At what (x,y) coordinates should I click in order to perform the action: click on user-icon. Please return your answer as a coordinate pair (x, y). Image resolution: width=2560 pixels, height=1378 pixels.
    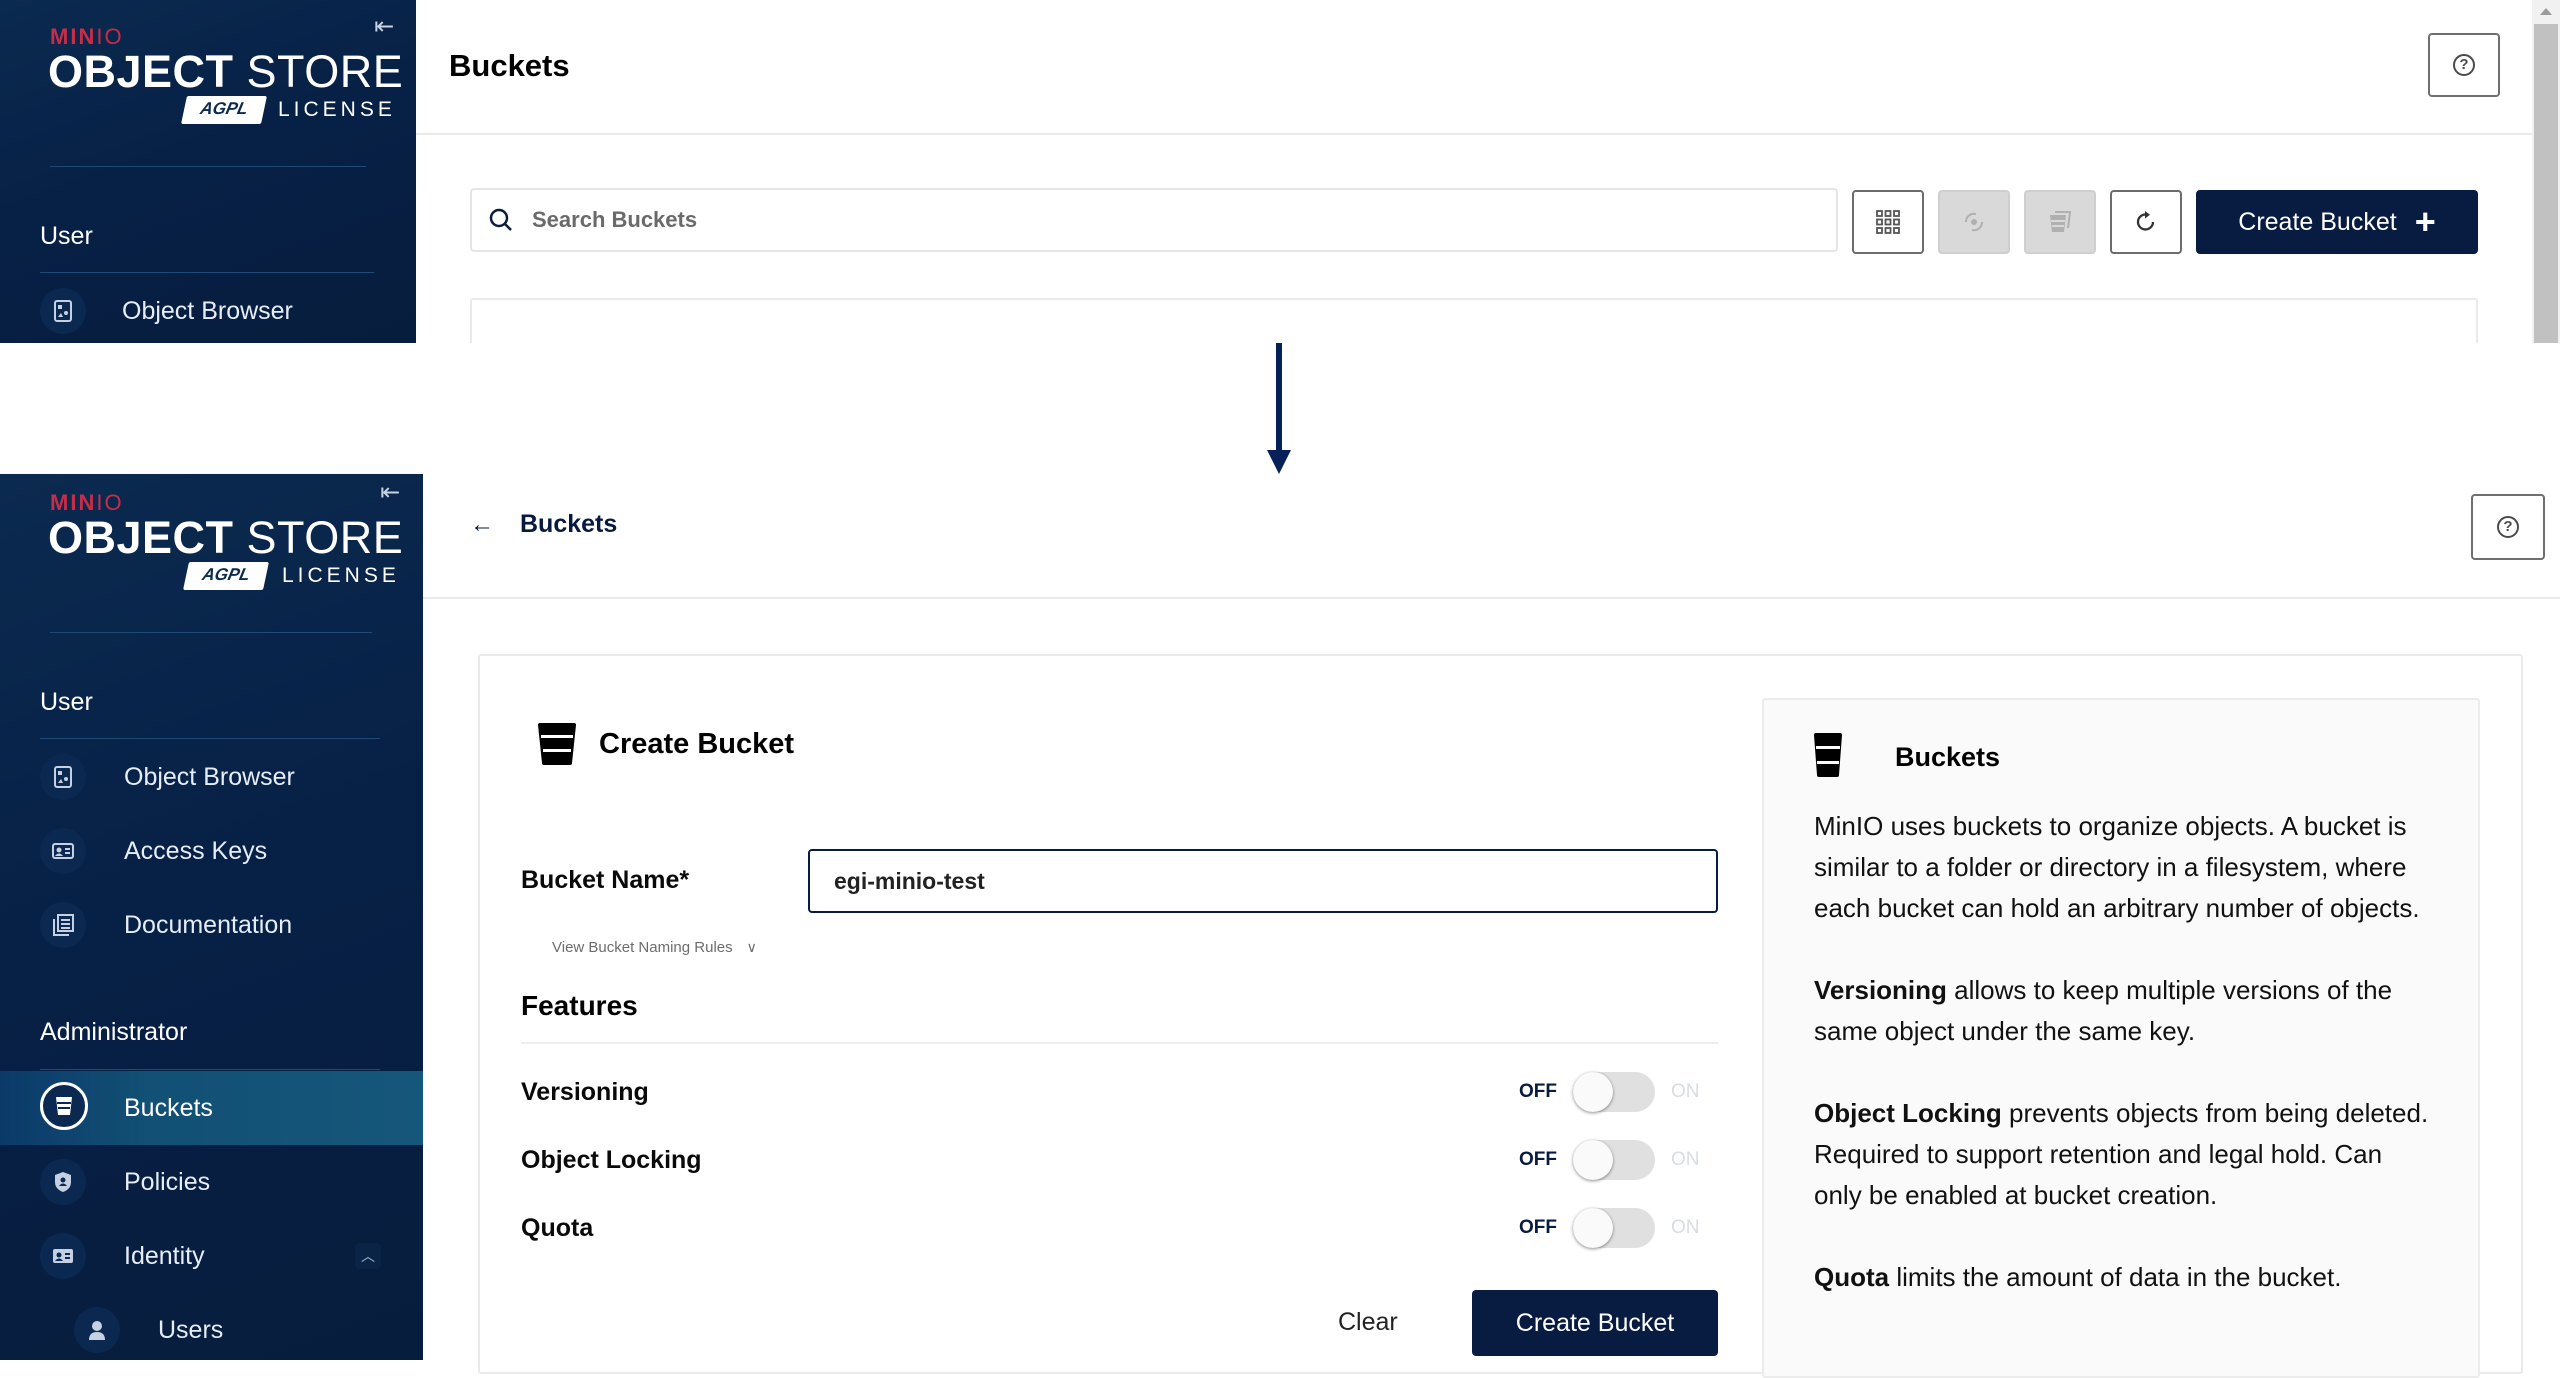
    Looking at the image, I should click on (97, 1330).